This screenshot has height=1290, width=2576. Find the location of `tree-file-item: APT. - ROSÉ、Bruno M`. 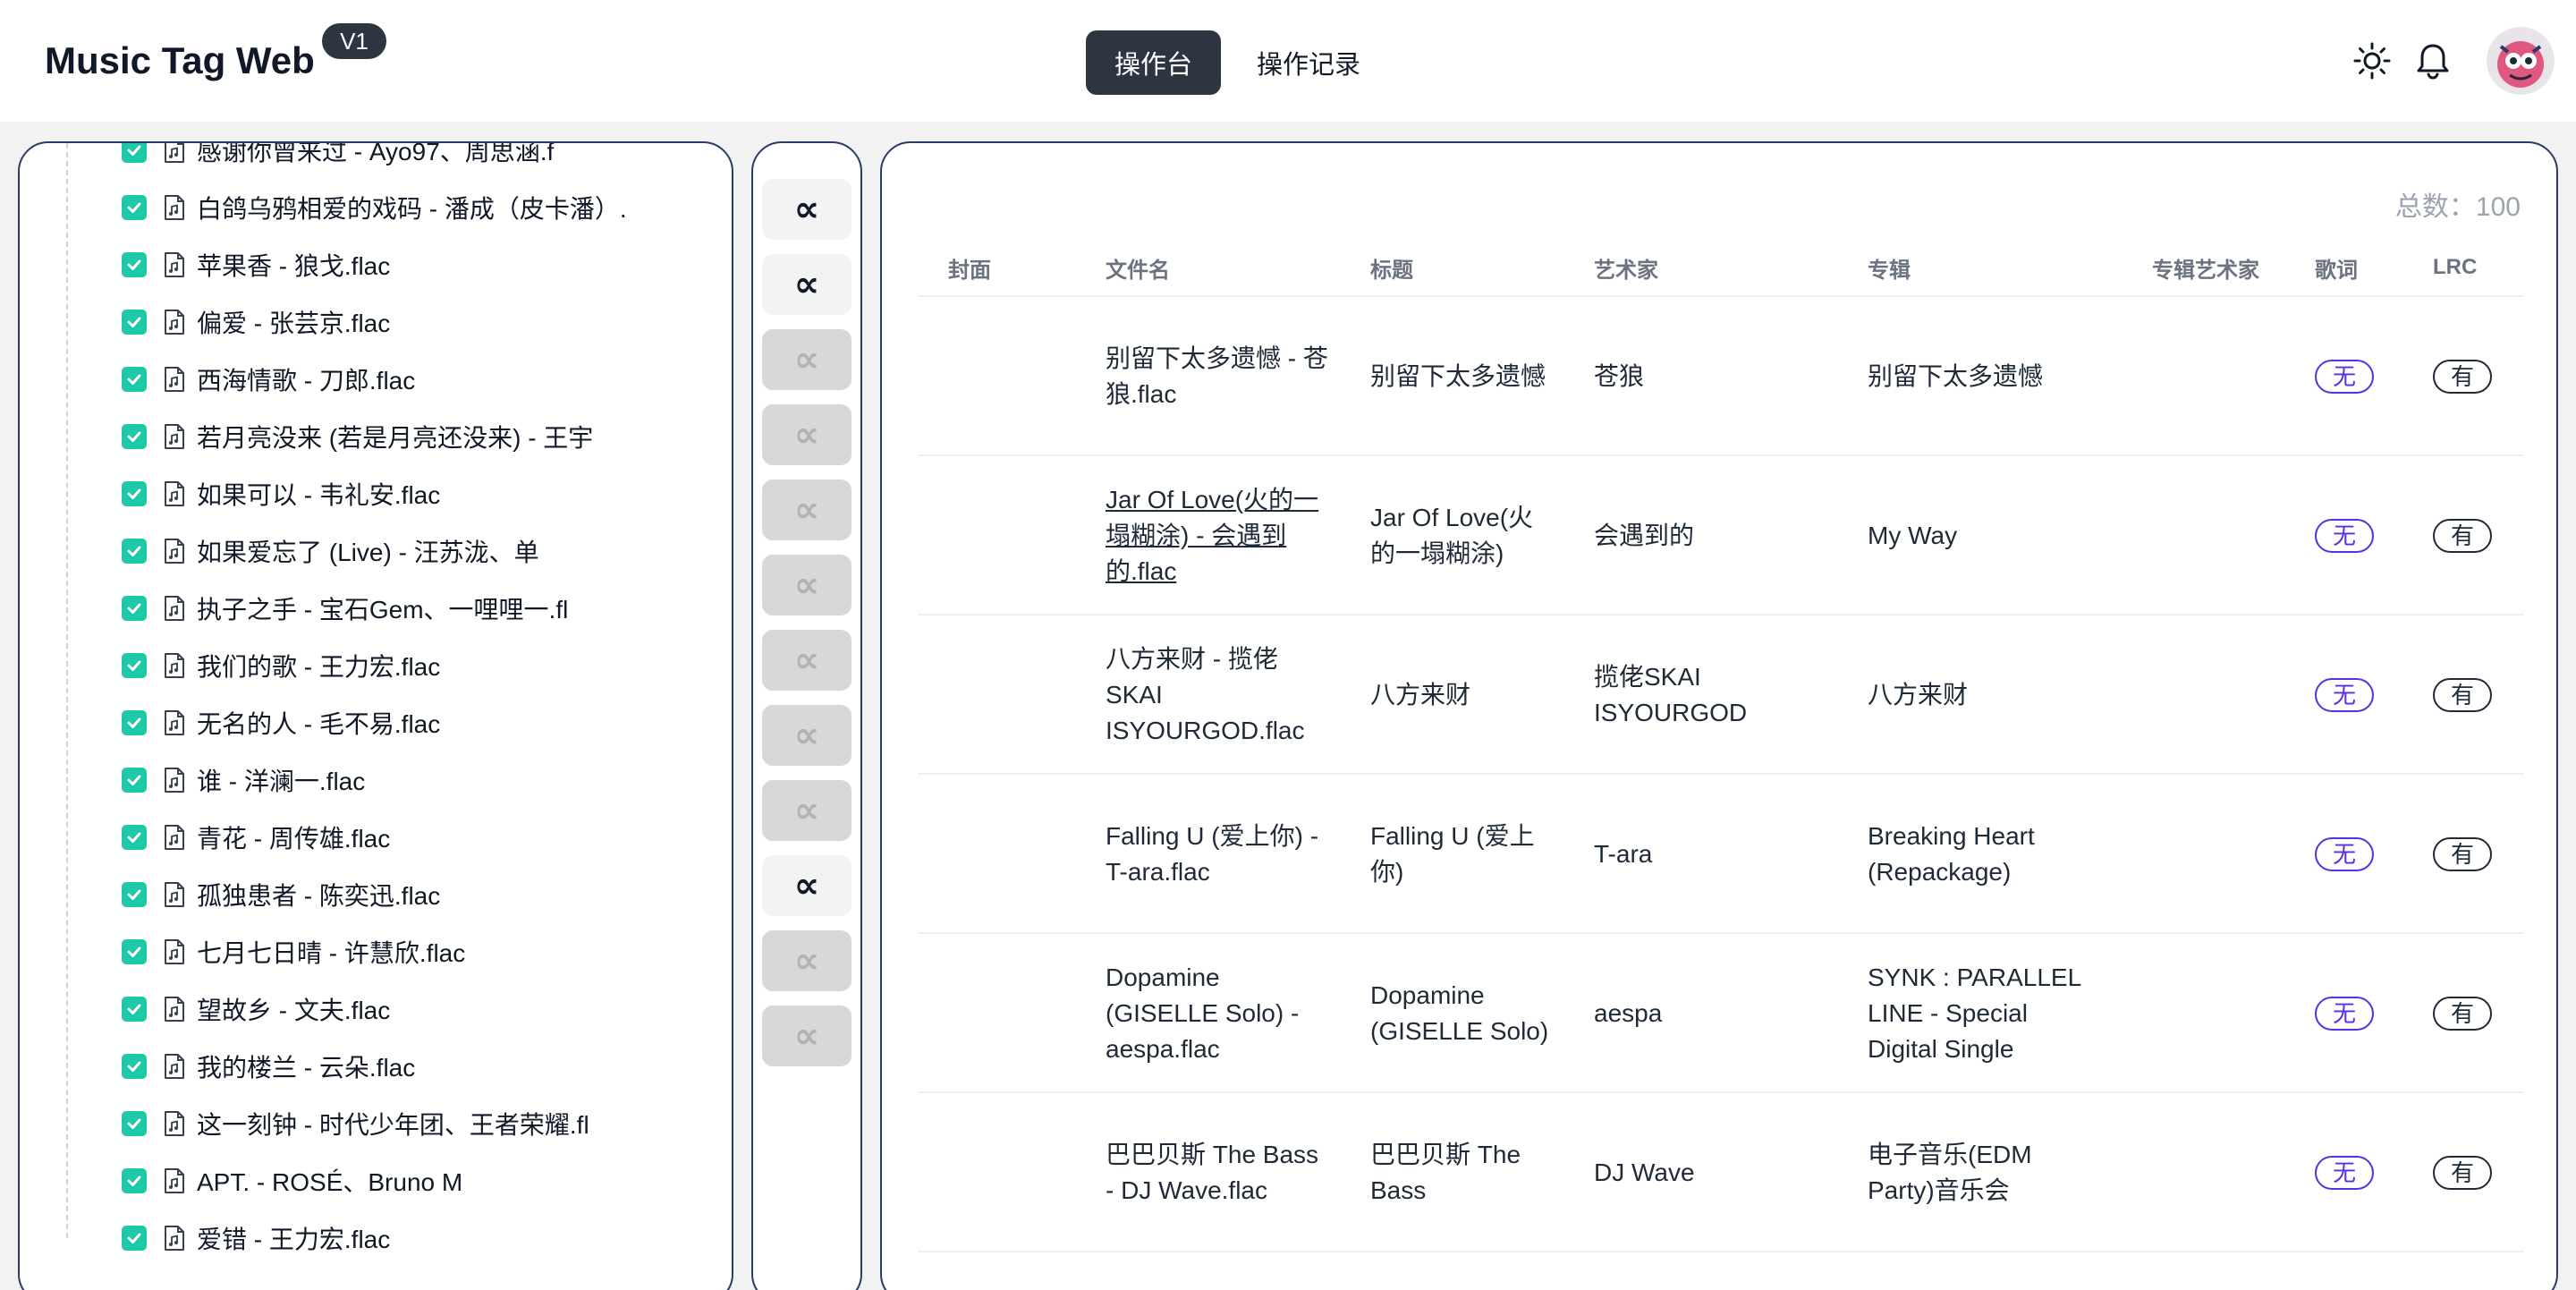

tree-file-item: APT. - ROSÉ、Bruno M is located at coordinates (376, 1180).